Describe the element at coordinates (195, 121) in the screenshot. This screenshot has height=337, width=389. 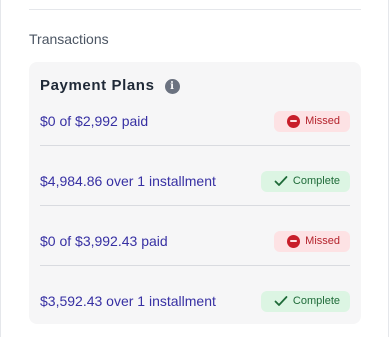
I see `payment-plan-row: $0 of $2,992 paid Missed` at that location.